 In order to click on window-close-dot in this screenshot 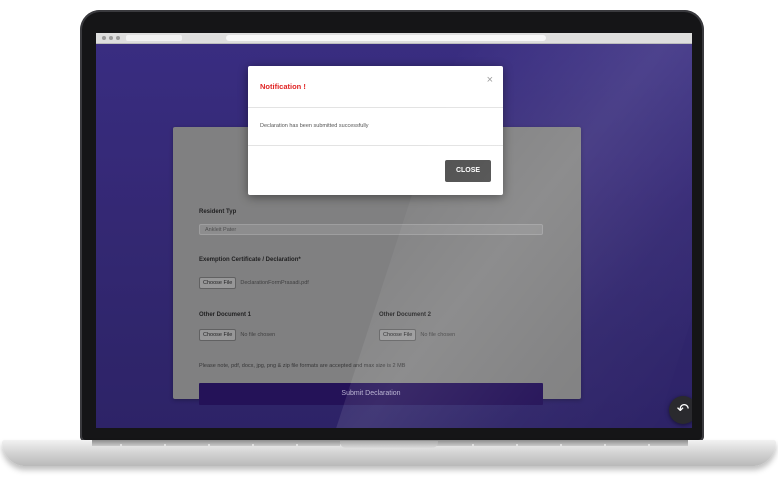, I will do `click(104, 38)`.